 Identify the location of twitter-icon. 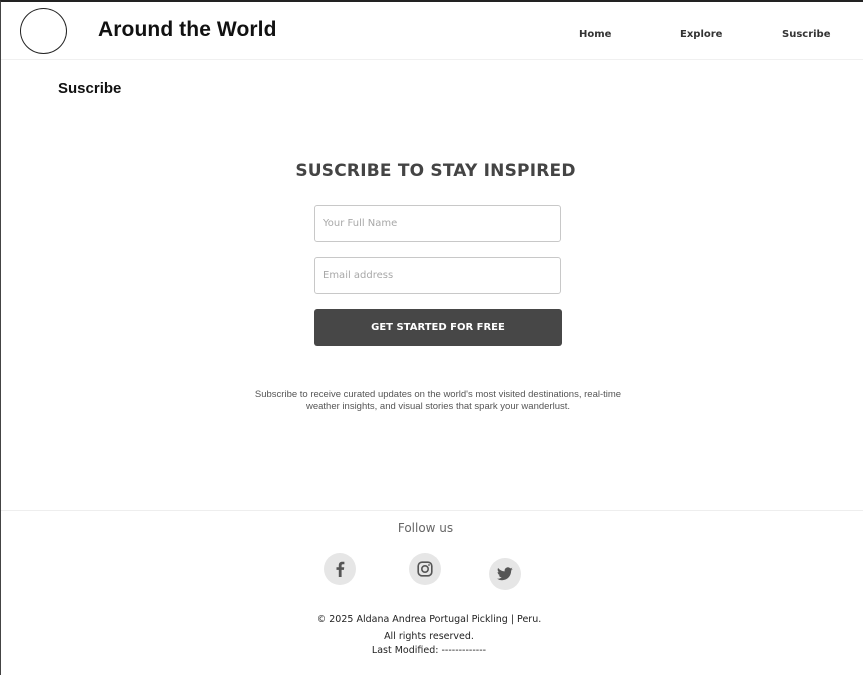
(505, 574).